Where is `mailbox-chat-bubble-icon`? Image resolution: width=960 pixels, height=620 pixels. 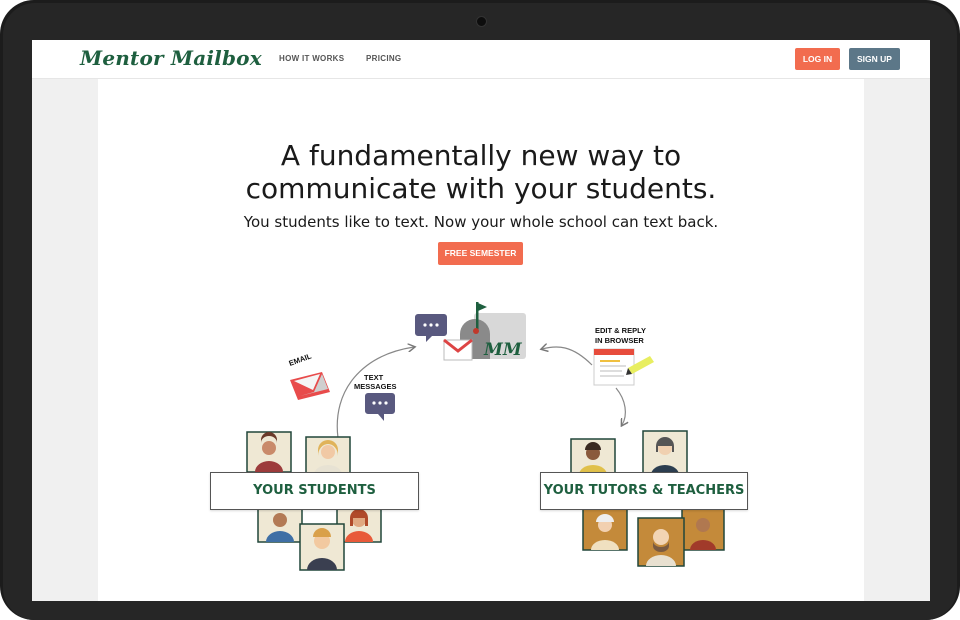 mailbox-chat-bubble-icon is located at coordinates (431, 328).